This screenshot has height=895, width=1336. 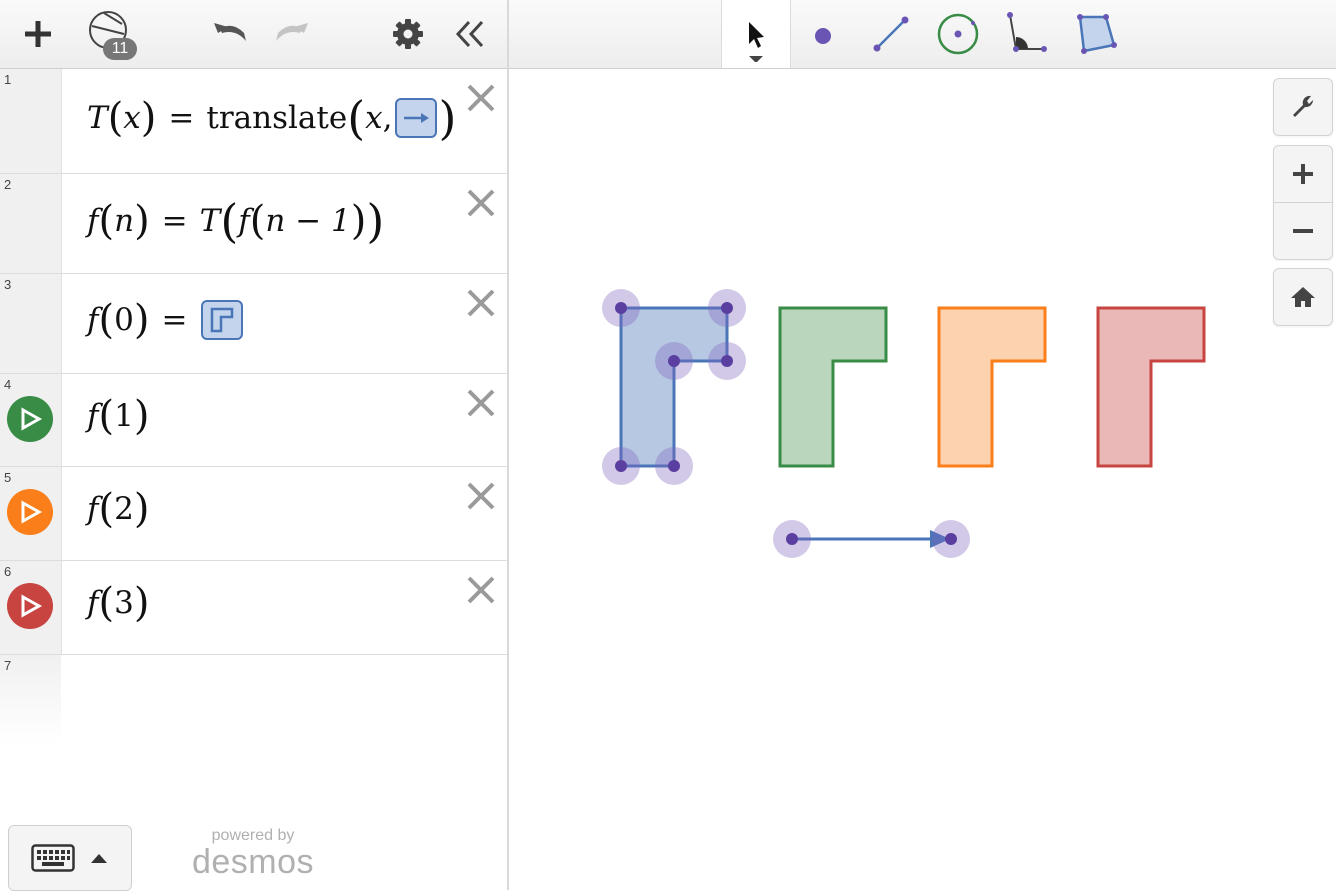 What do you see at coordinates (253, 608) in the screenshot?
I see `expression-row-6: 6 f ( 3 )` at bounding box center [253, 608].